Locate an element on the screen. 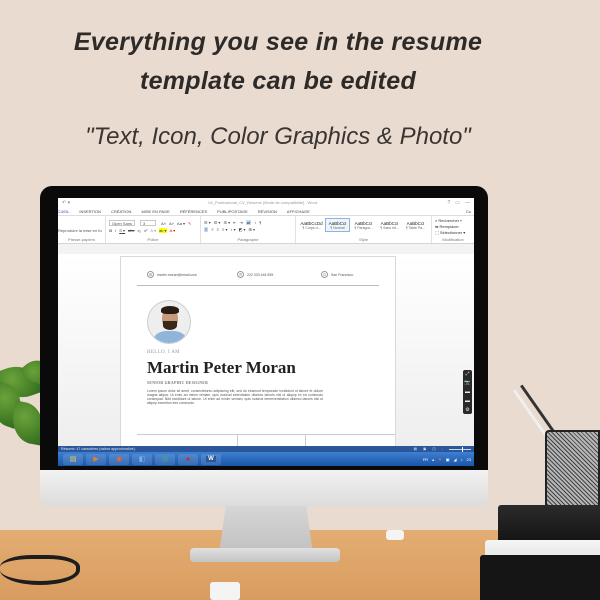  monitor-stand-base is located at coordinates (265, 555).